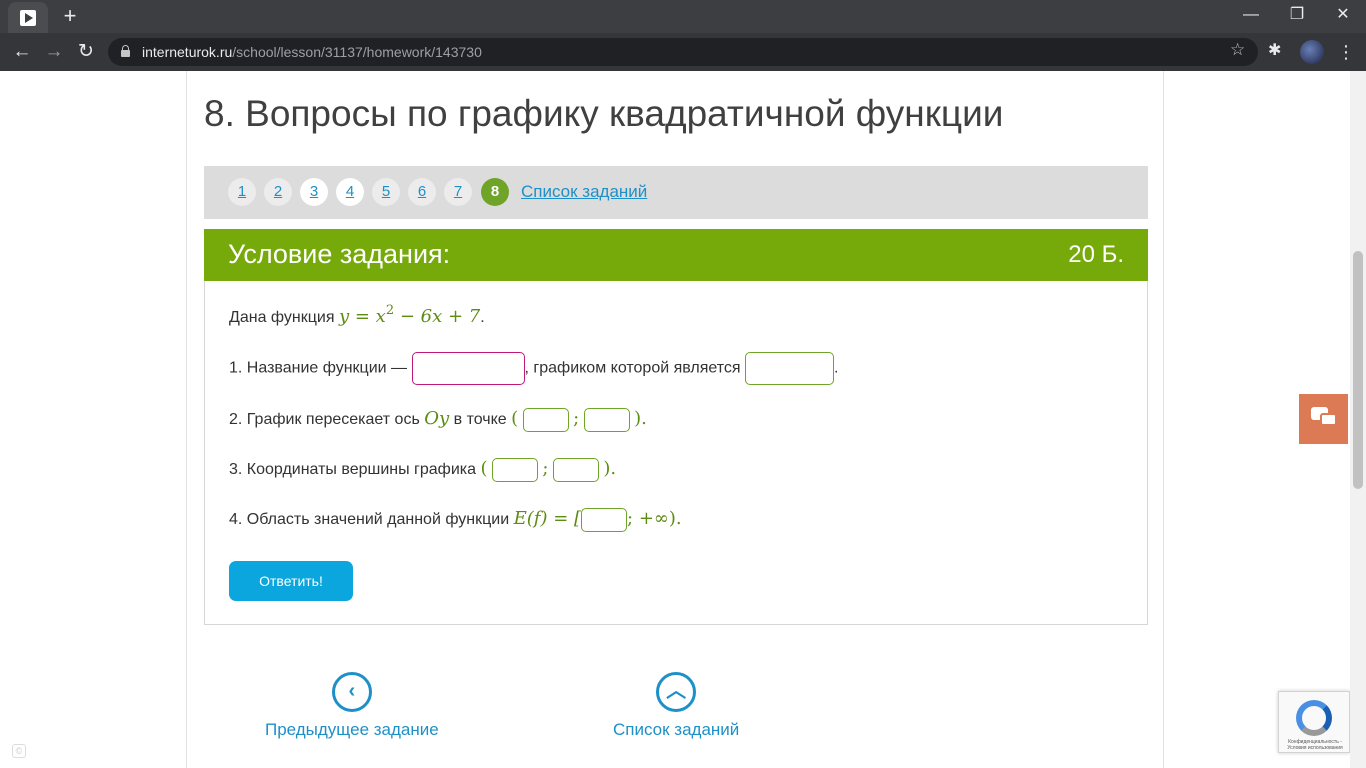  I want to click on recaptcha-logo-icon, so click(1314, 718).